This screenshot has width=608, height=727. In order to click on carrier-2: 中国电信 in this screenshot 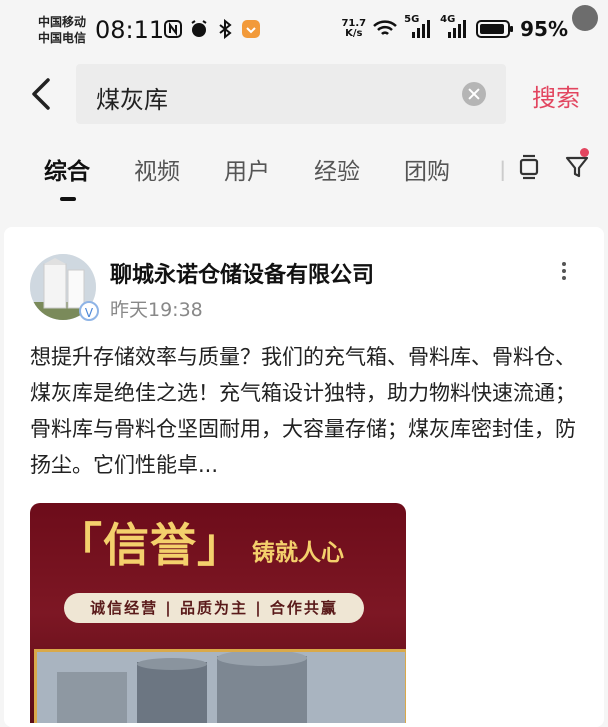, I will do `click(62, 38)`.